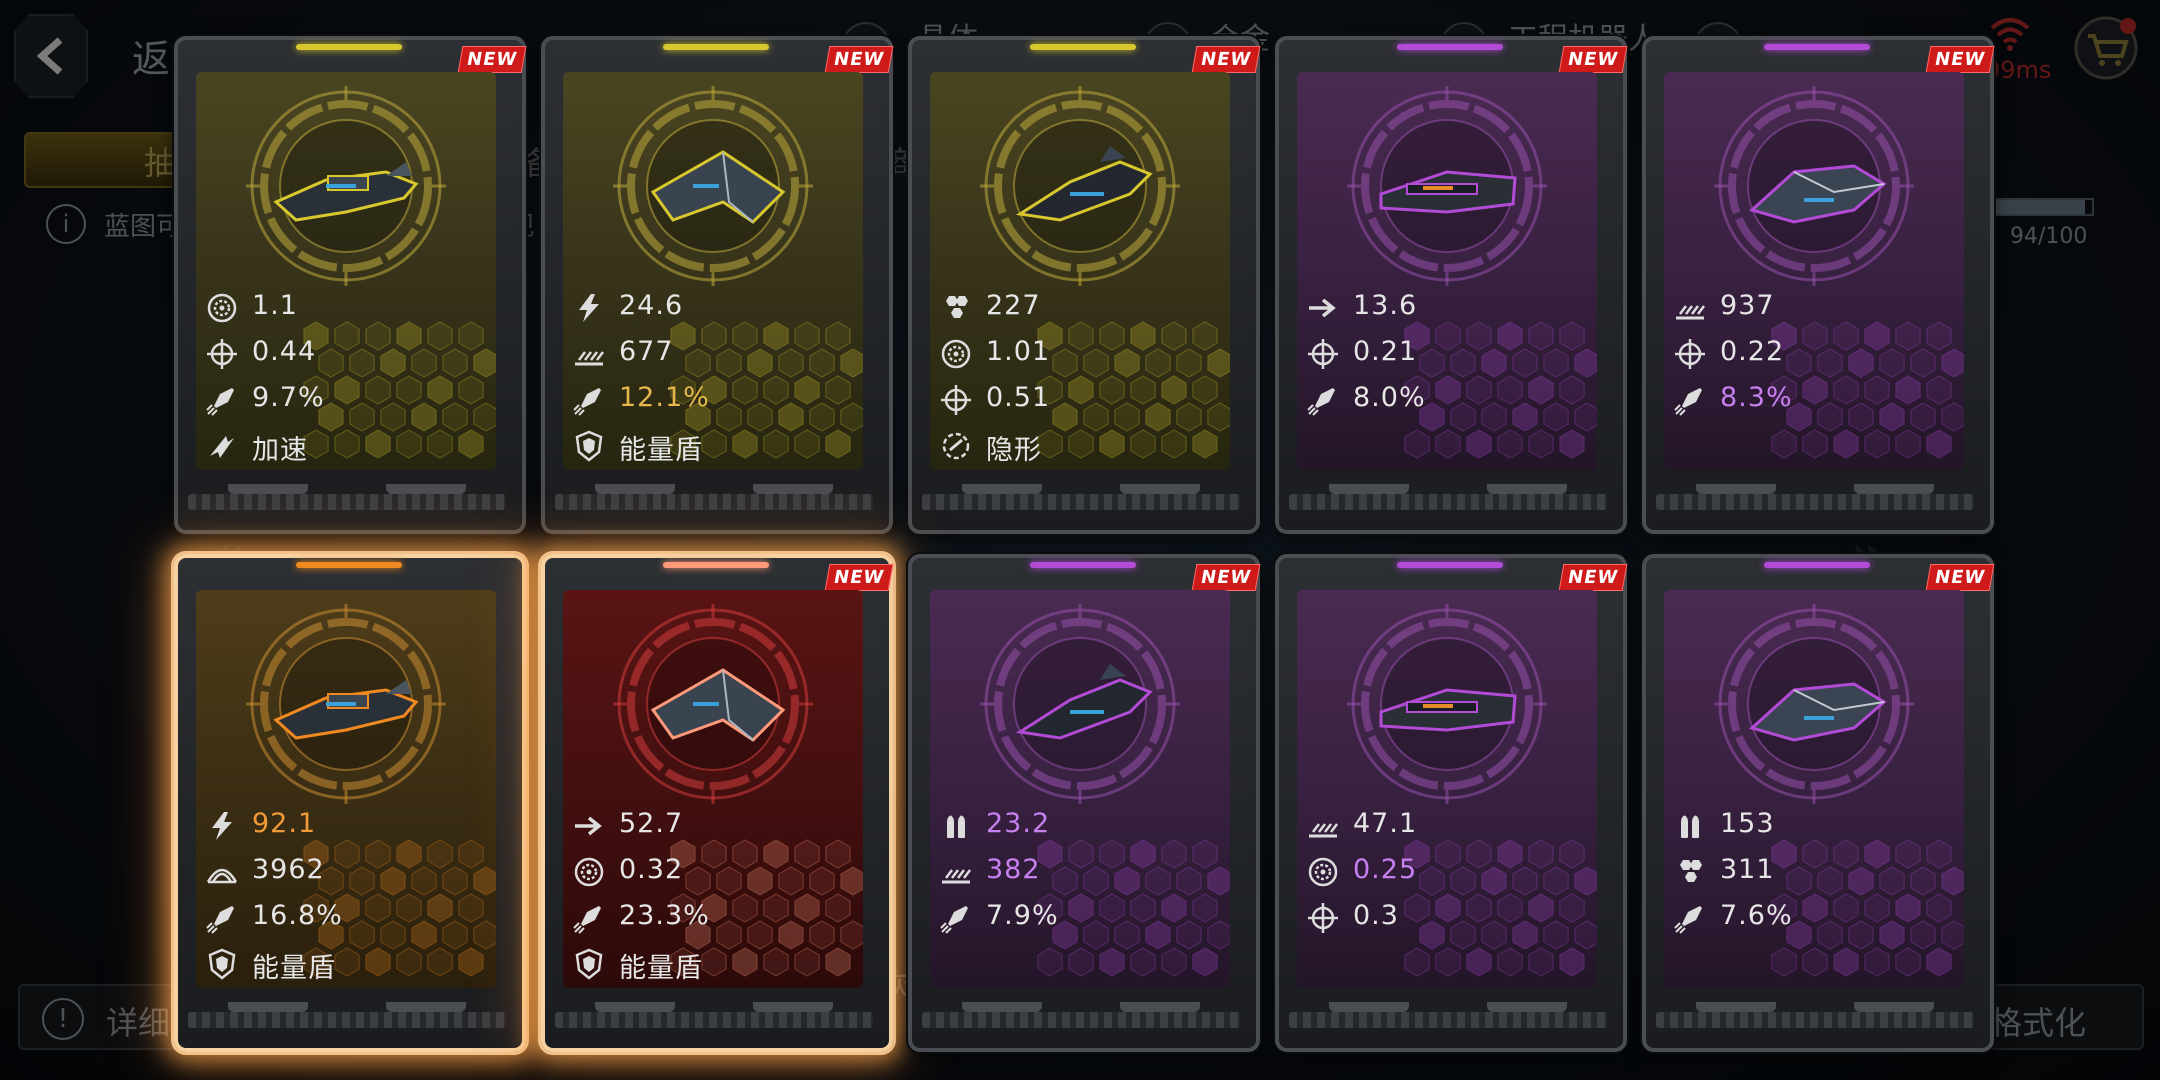 This screenshot has width=2160, height=1080. I want to click on reward-card: 92.1 3962 16.8% 能量盾, so click(350, 803).